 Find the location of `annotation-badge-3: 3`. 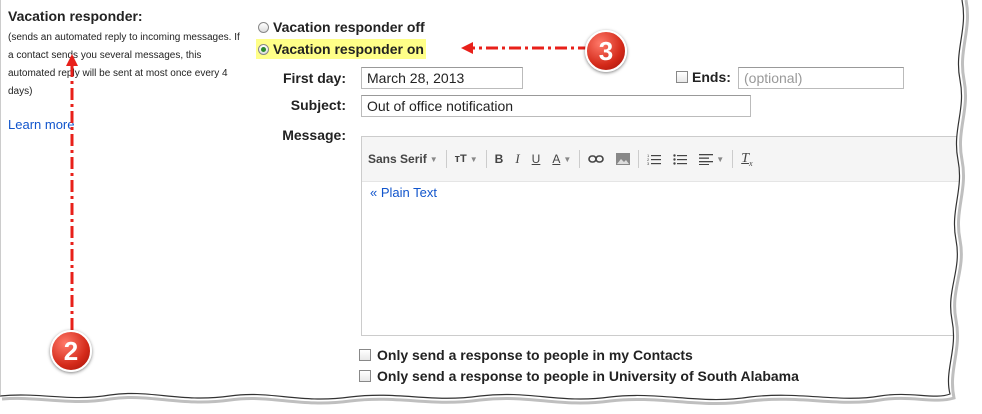

annotation-badge-3: 3 is located at coordinates (606, 51).